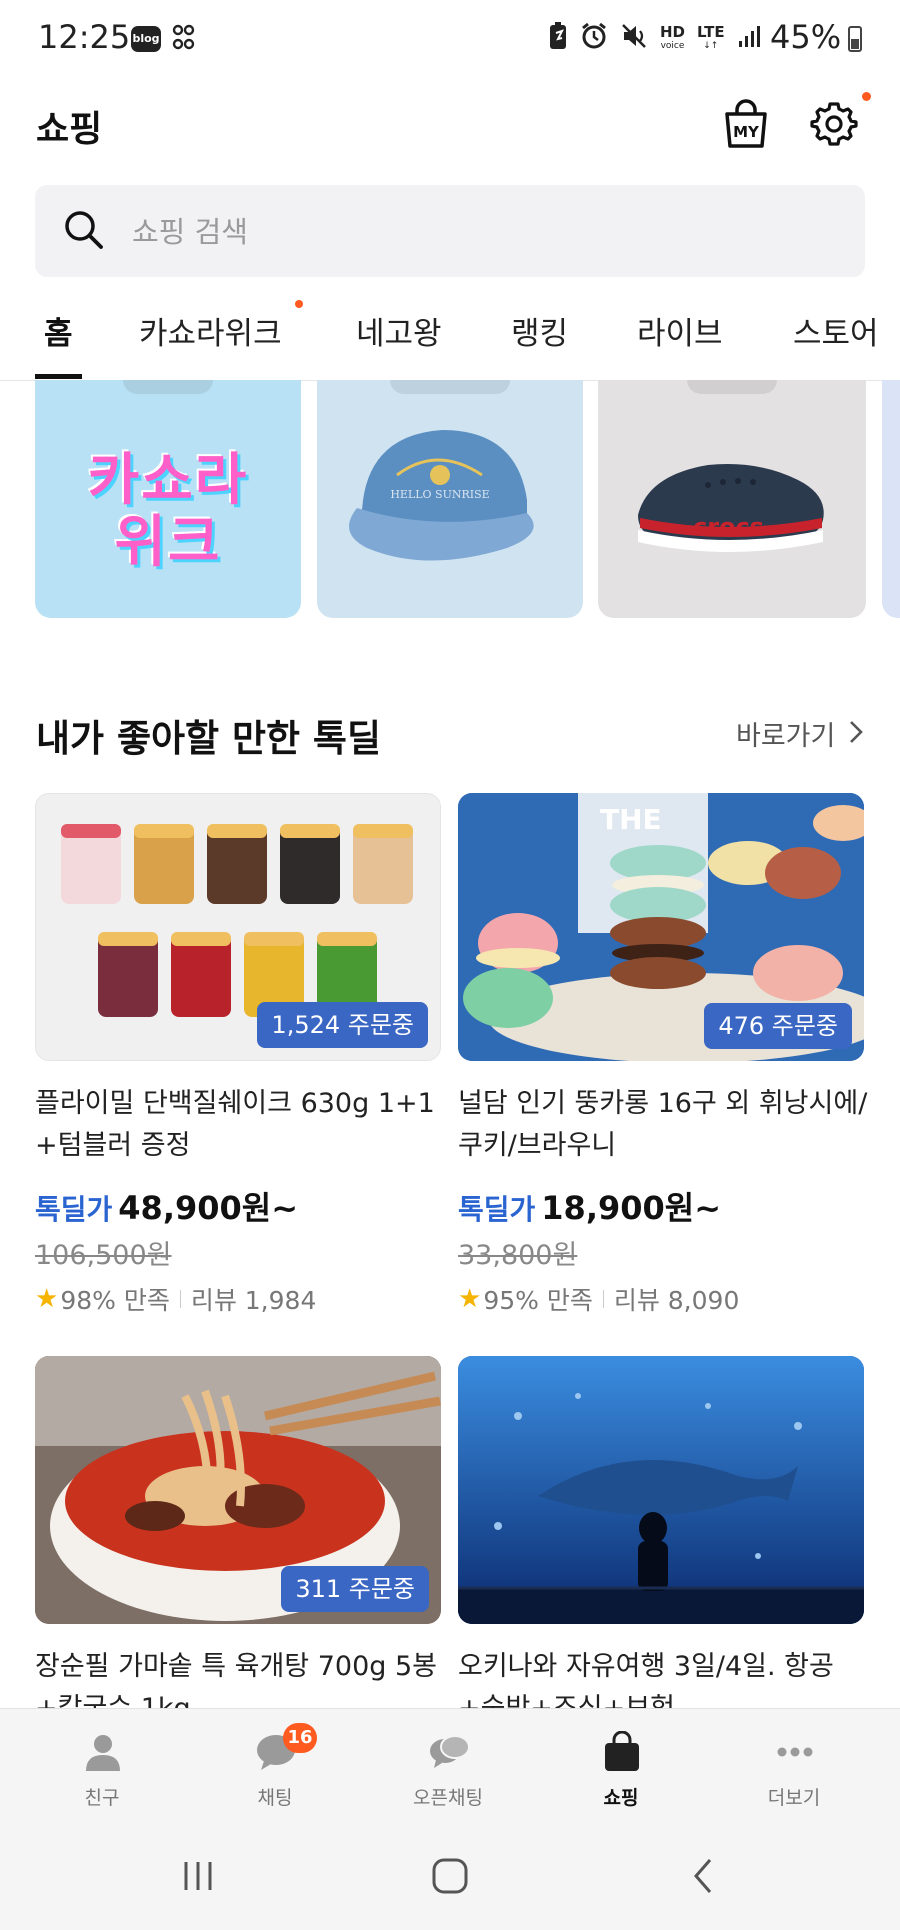  What do you see at coordinates (342, 1025) in the screenshot?
I see `order-count-badge: 1,524 주문중` at bounding box center [342, 1025].